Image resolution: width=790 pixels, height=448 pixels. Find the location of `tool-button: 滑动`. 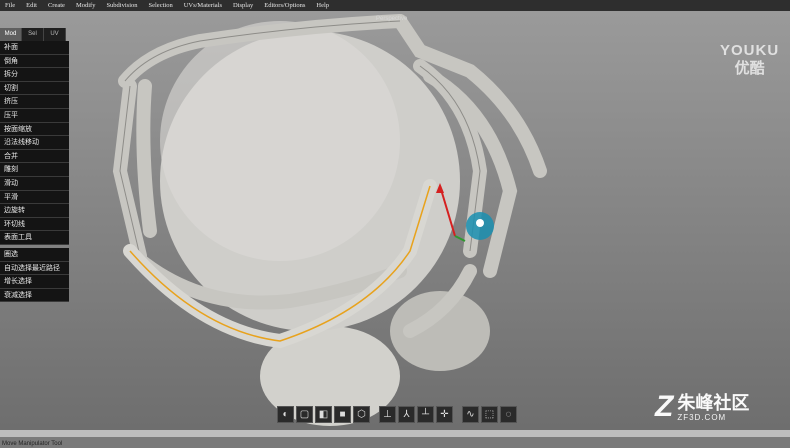

tool-button: 滑动 is located at coordinates (34, 183).